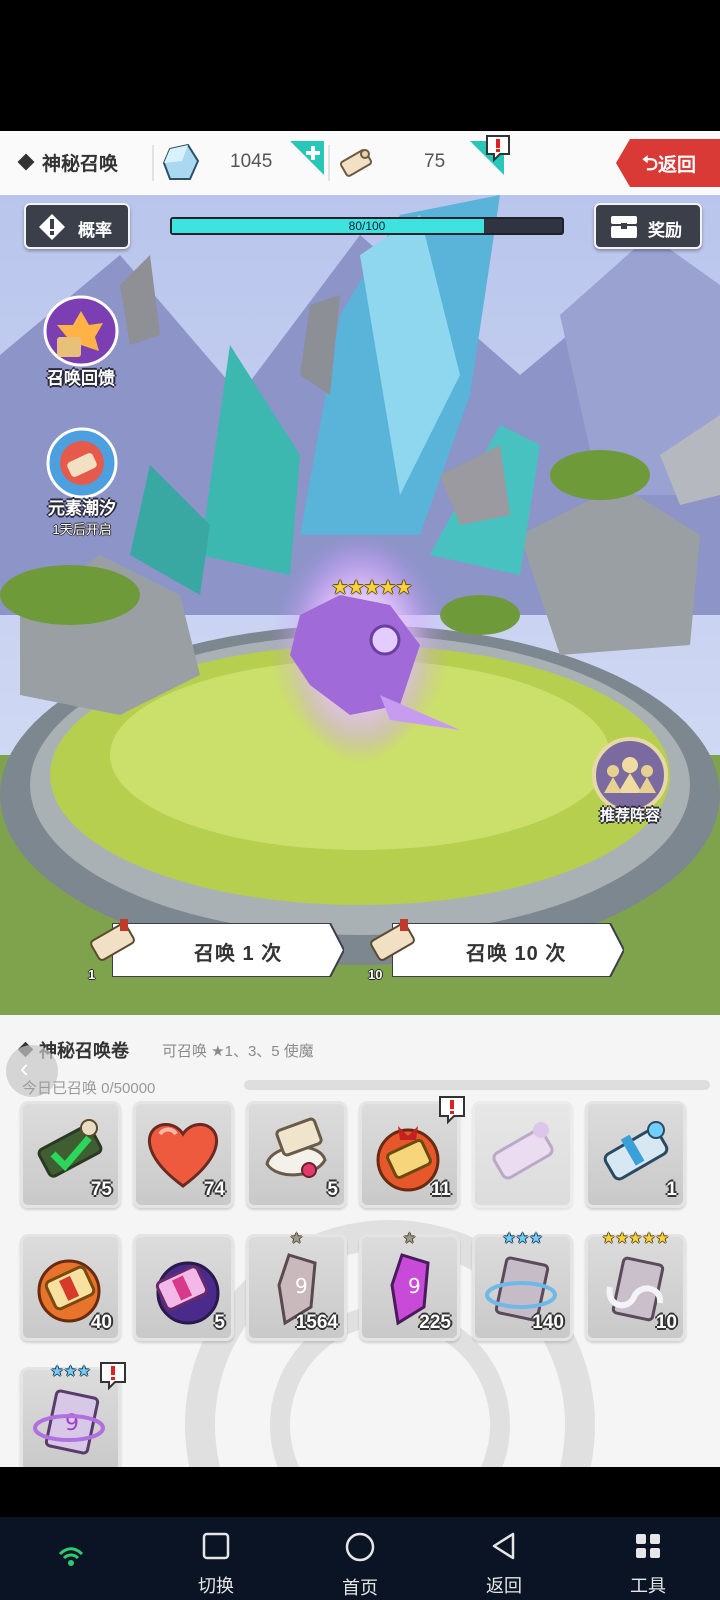  What do you see at coordinates (356, 163) in the screenshot?
I see `summon-scroll-icon` at bounding box center [356, 163].